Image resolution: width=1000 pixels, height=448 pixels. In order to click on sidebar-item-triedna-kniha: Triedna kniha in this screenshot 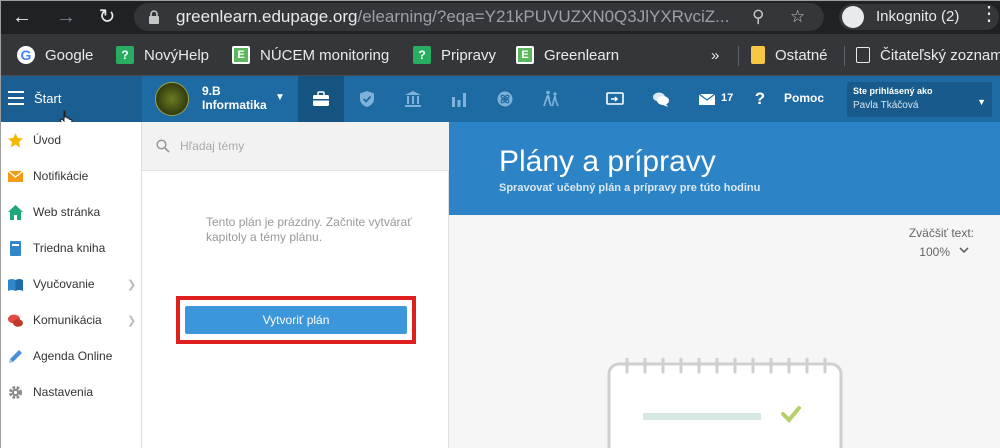, I will do `click(71, 248)`.